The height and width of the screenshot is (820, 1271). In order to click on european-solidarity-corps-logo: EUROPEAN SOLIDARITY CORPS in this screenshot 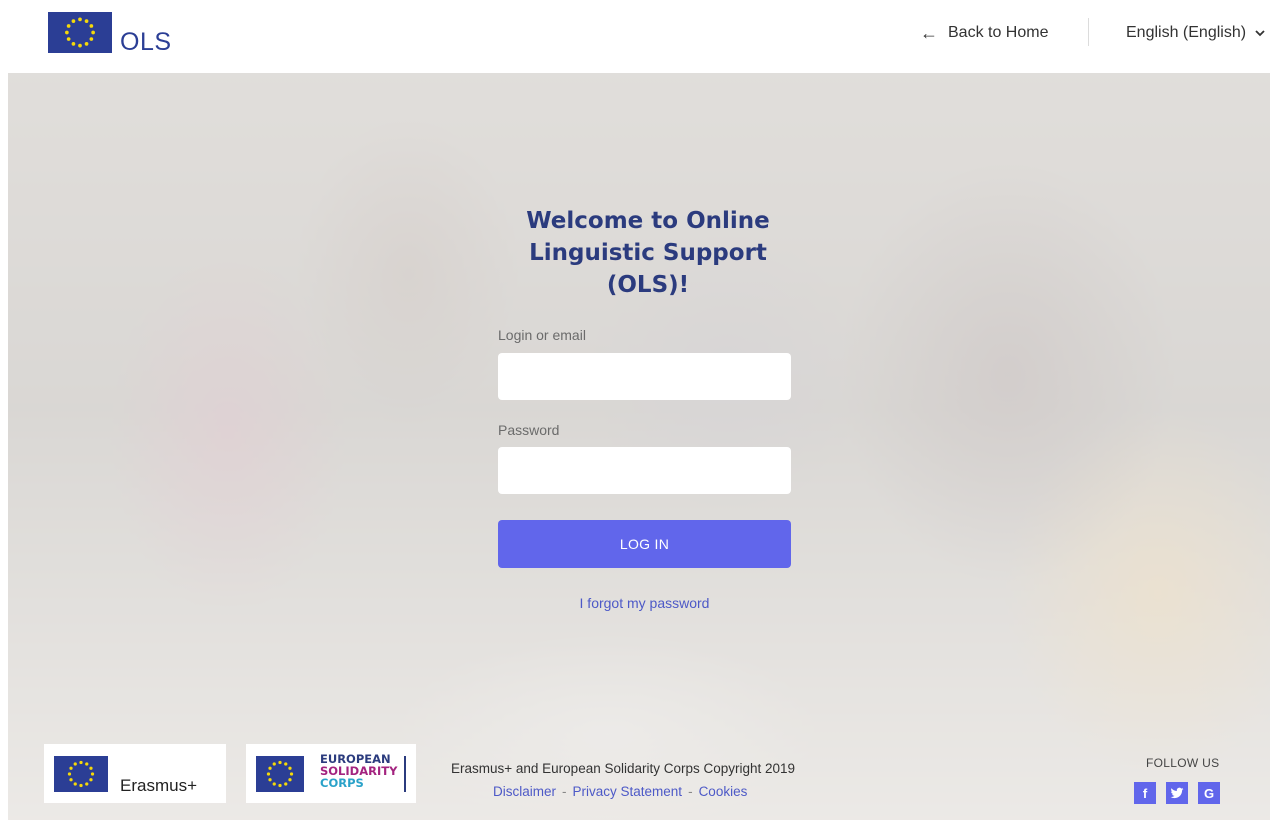, I will do `click(331, 773)`.